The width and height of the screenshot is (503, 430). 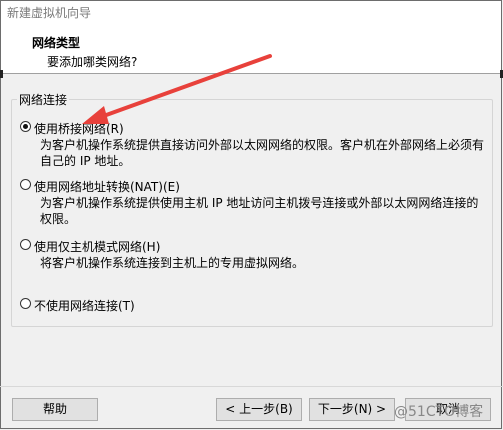 What do you see at coordinates (49, 13) in the screenshot?
I see `window-title: 新建虚拟机向导` at bounding box center [49, 13].